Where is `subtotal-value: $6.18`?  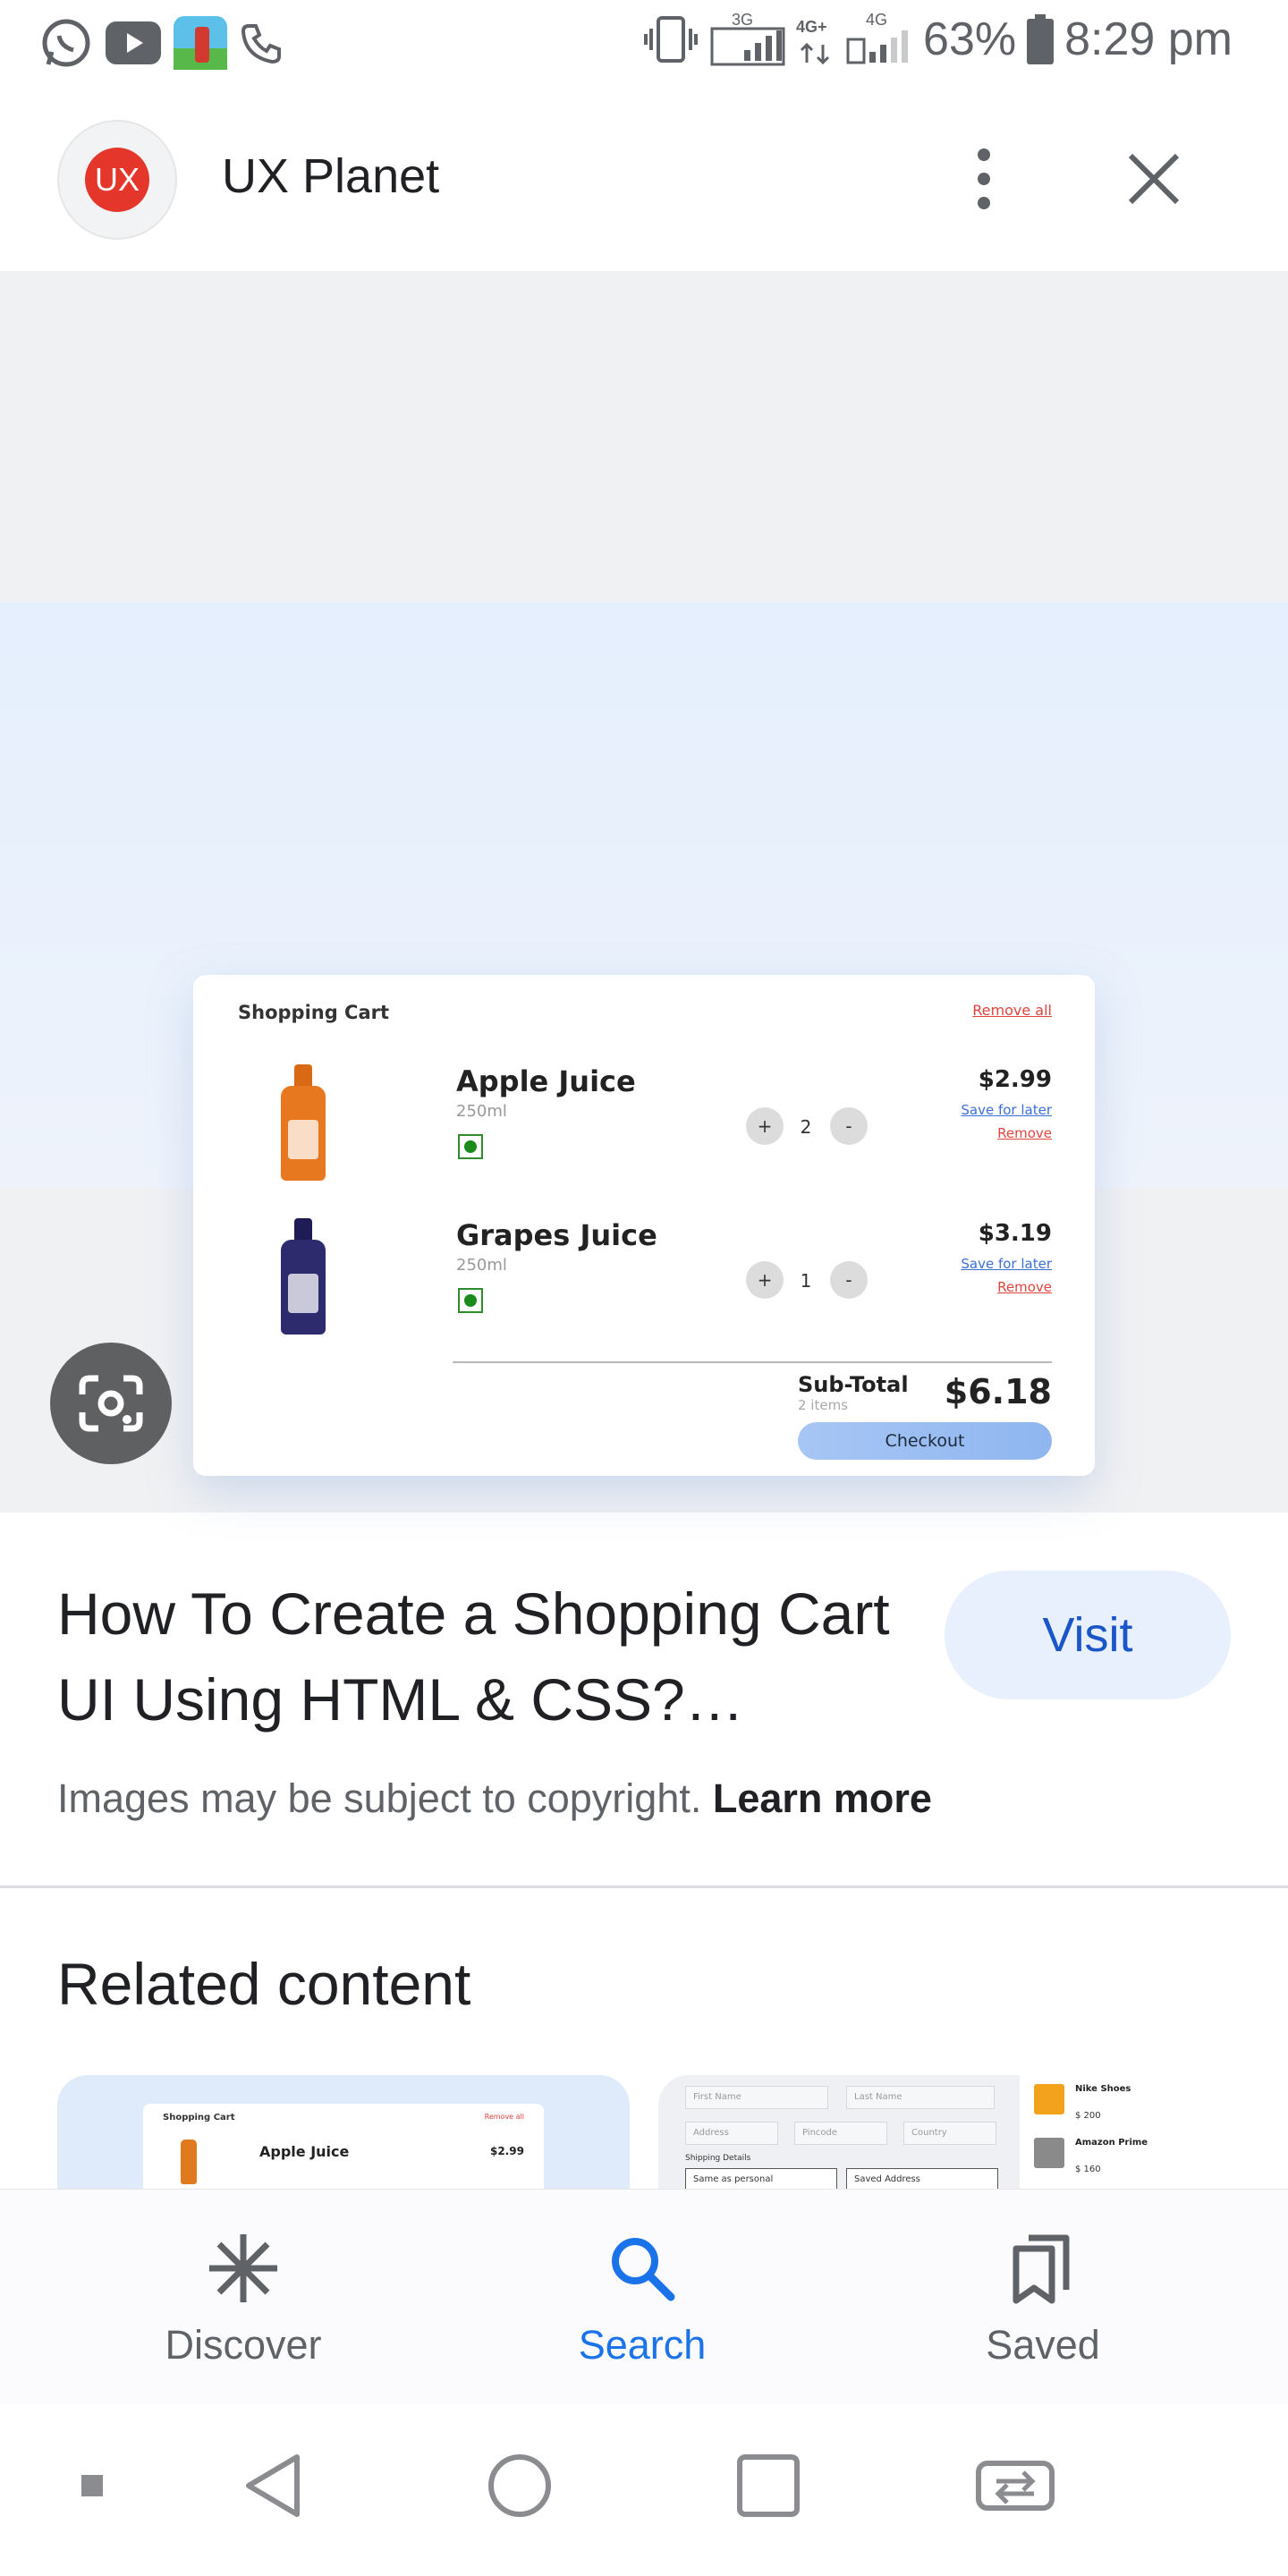 subtotal-value: $6.18 is located at coordinates (998, 1391).